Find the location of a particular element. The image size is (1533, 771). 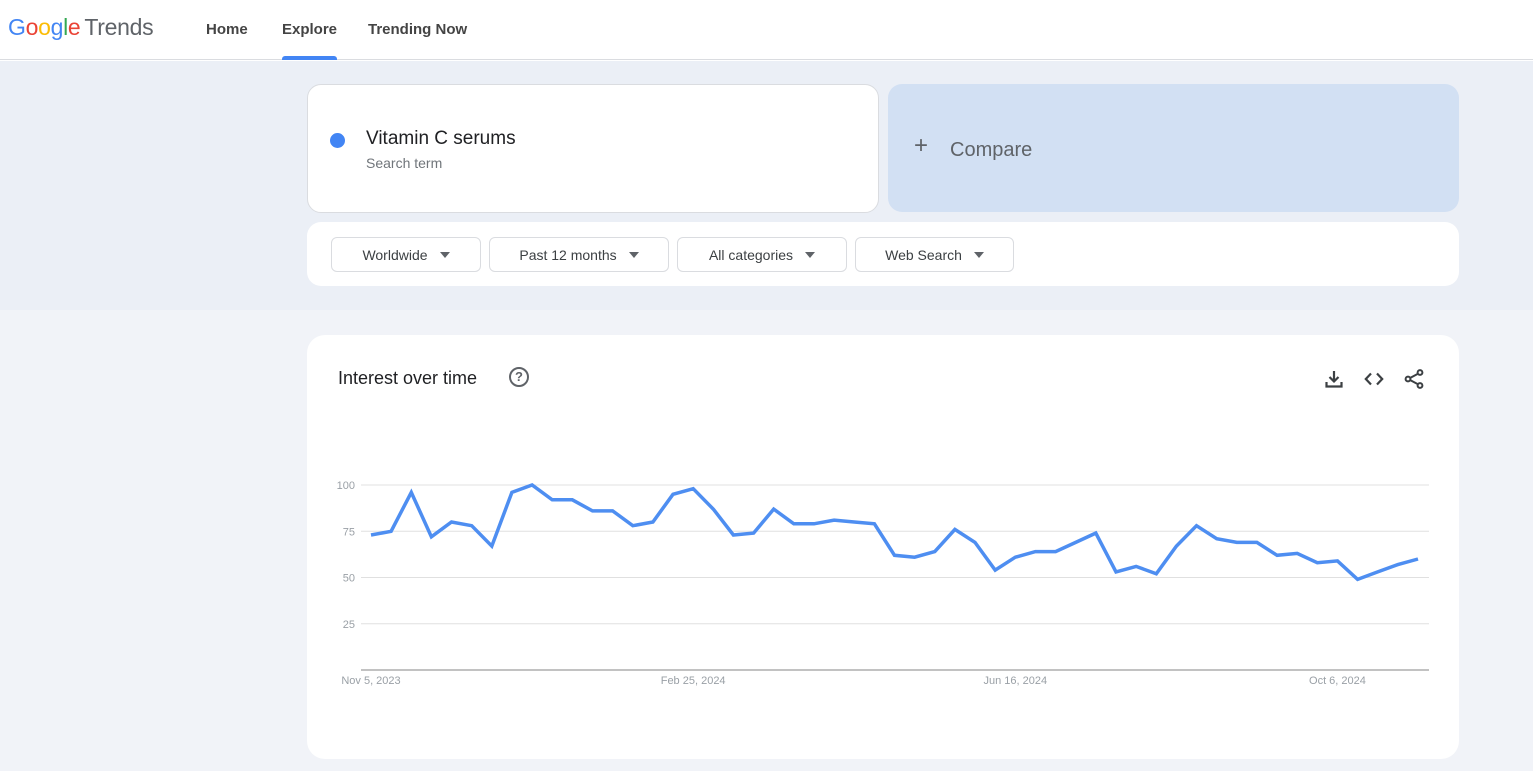

nav-explore: Explore is located at coordinates (310, 30).